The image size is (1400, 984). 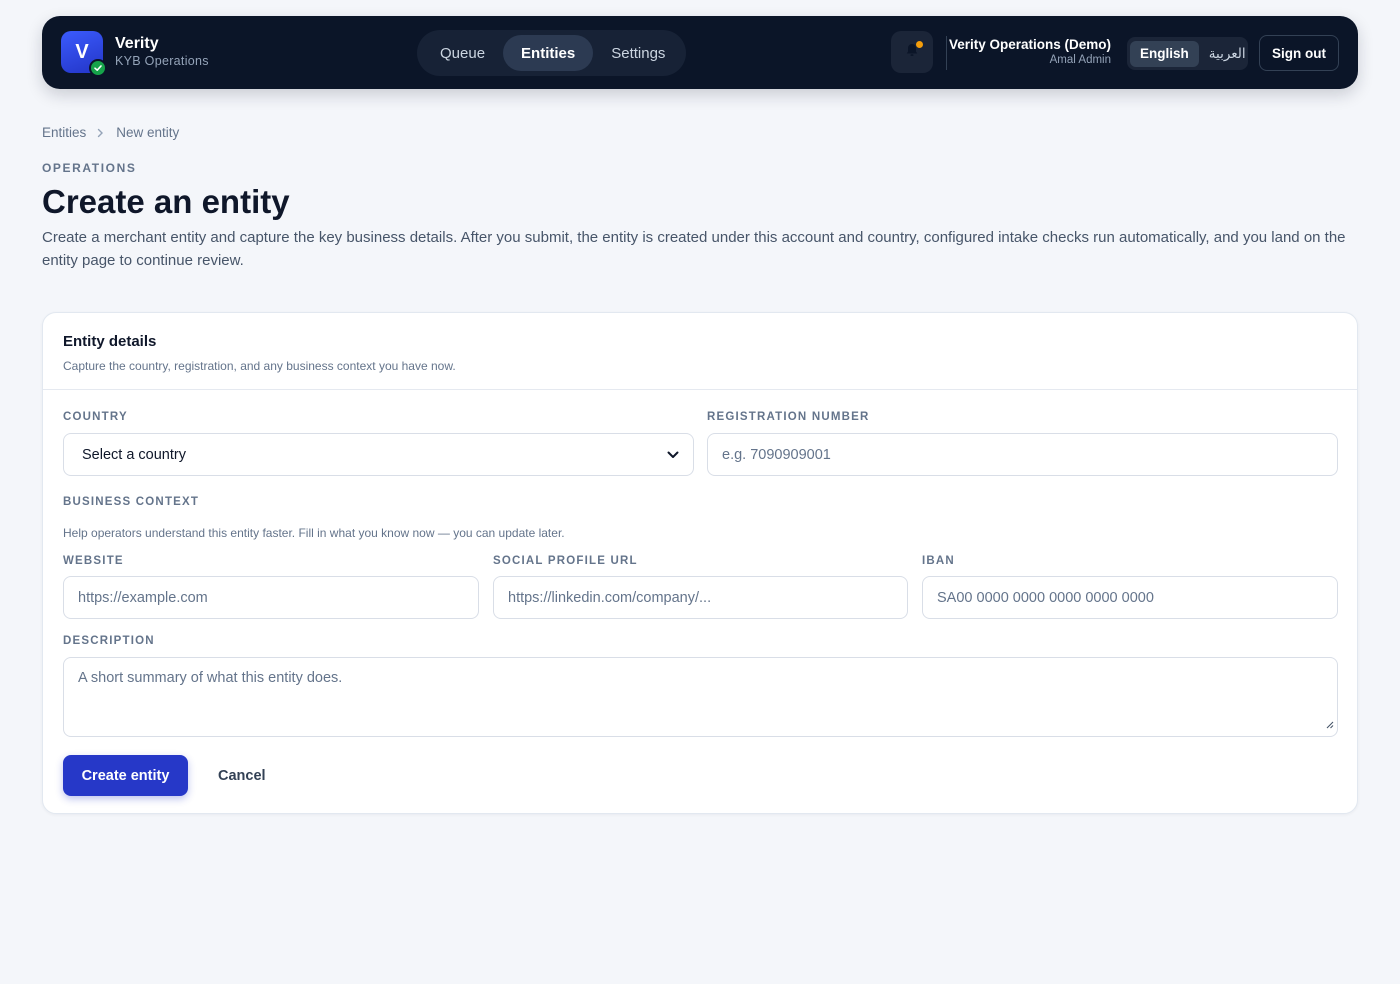 I want to click on sign-out-button: Sign out, so click(x=1299, y=53).